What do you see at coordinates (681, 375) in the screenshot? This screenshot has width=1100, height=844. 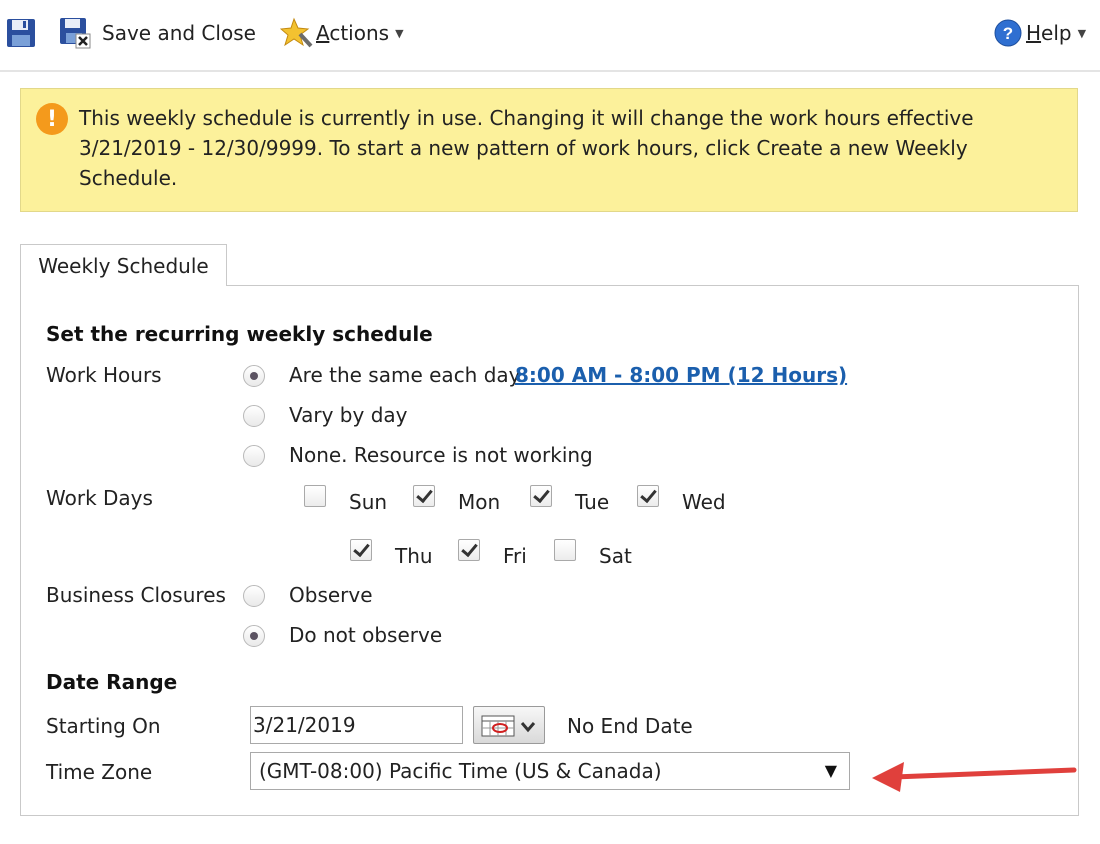 I see `work-hours-link: 8:00 AM - 8:00 PM (12 Hours)` at bounding box center [681, 375].